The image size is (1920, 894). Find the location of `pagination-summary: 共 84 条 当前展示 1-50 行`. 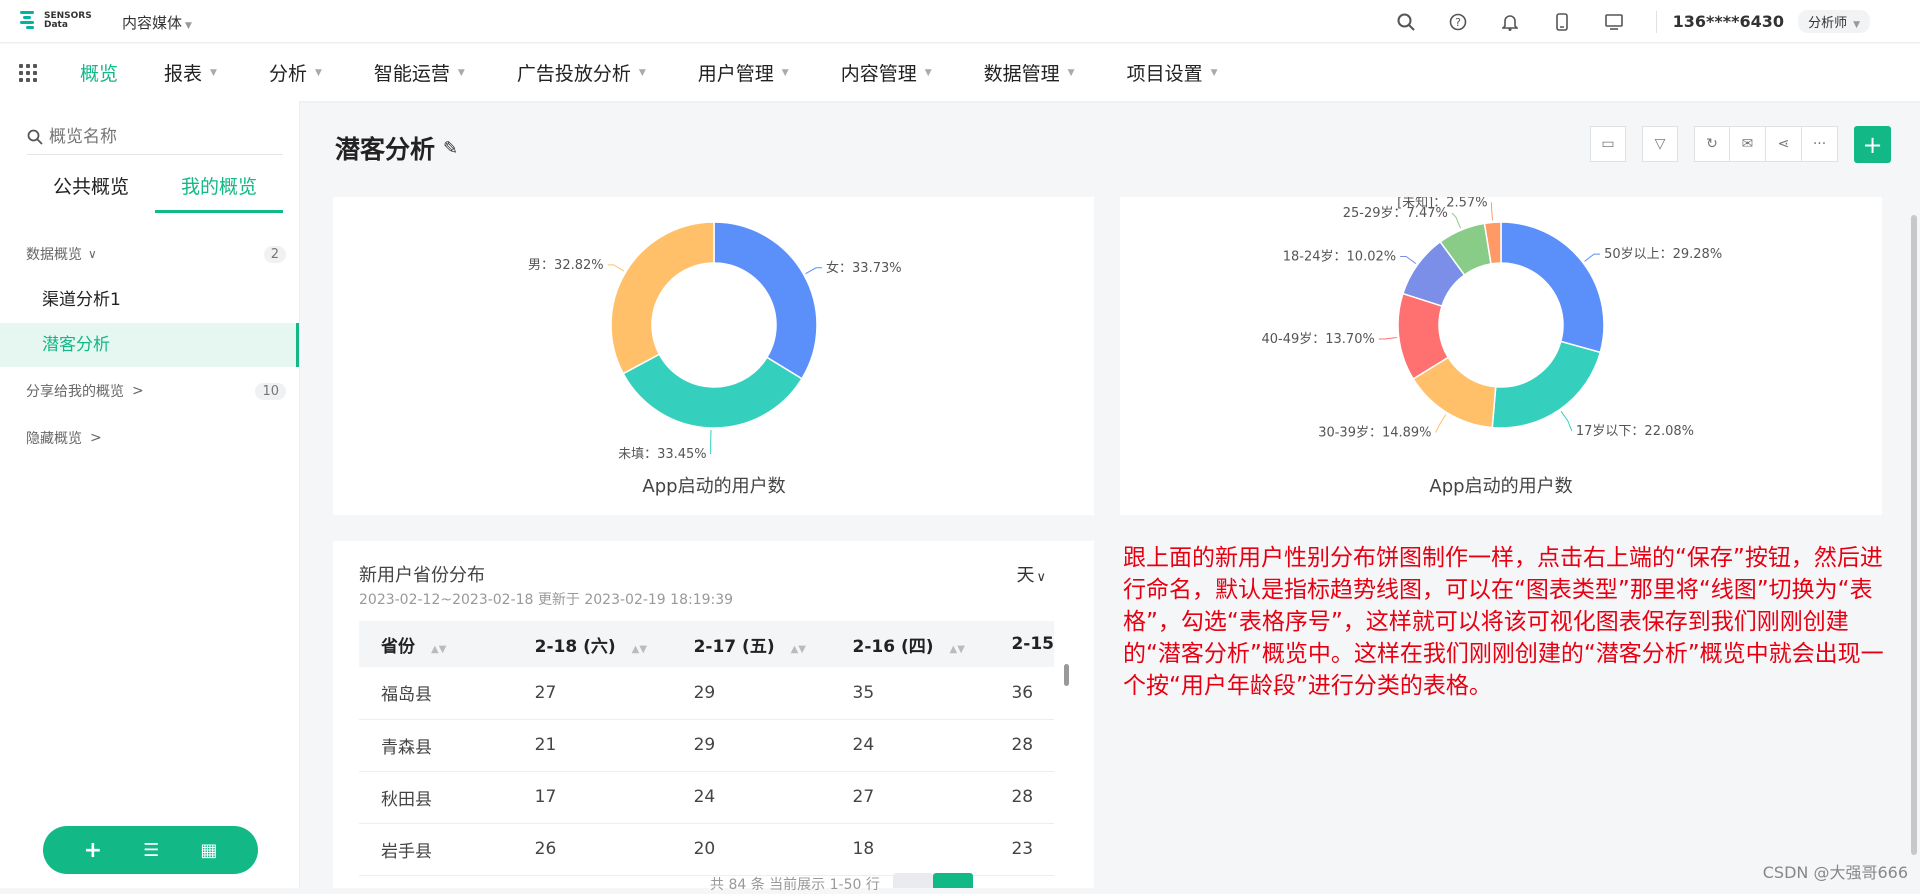

pagination-summary: 共 84 条 当前展示 1-50 行 is located at coordinates (795, 884).